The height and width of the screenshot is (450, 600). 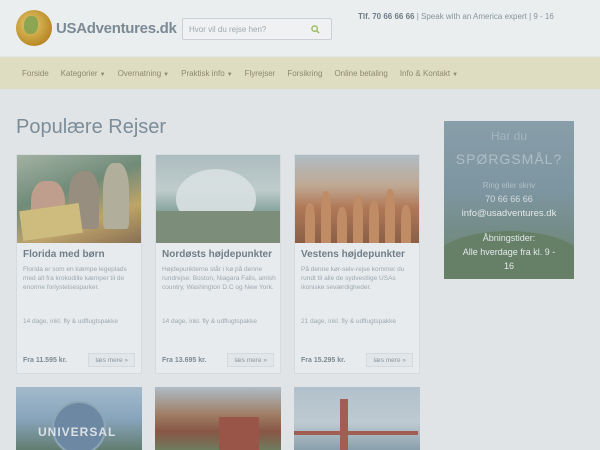 I want to click on nav-item-forsikring: Forsikring, so click(x=304, y=73).